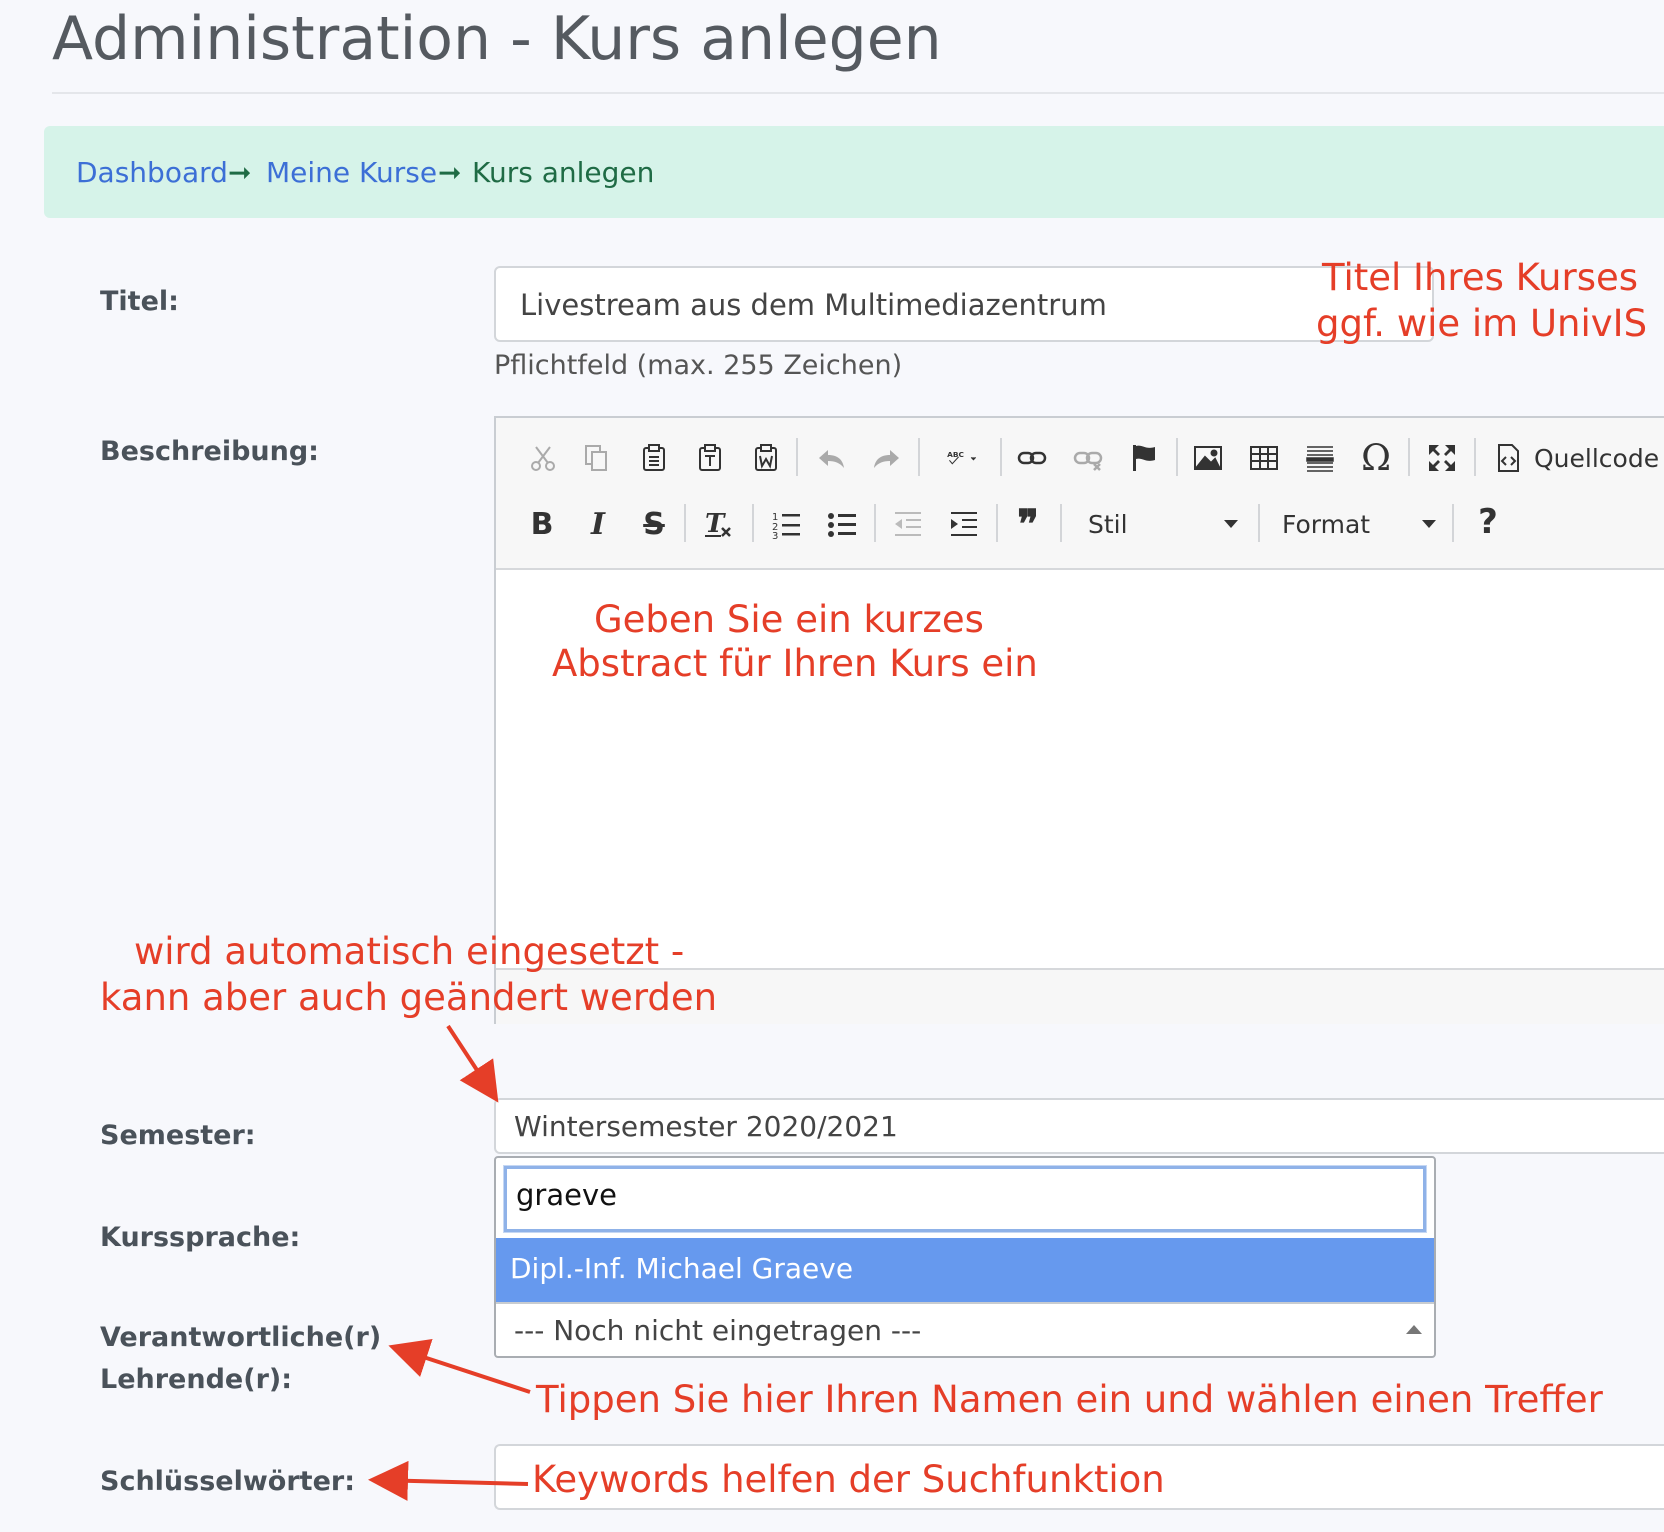  What do you see at coordinates (448, 1480) in the screenshot?
I see `arrow-keywords` at bounding box center [448, 1480].